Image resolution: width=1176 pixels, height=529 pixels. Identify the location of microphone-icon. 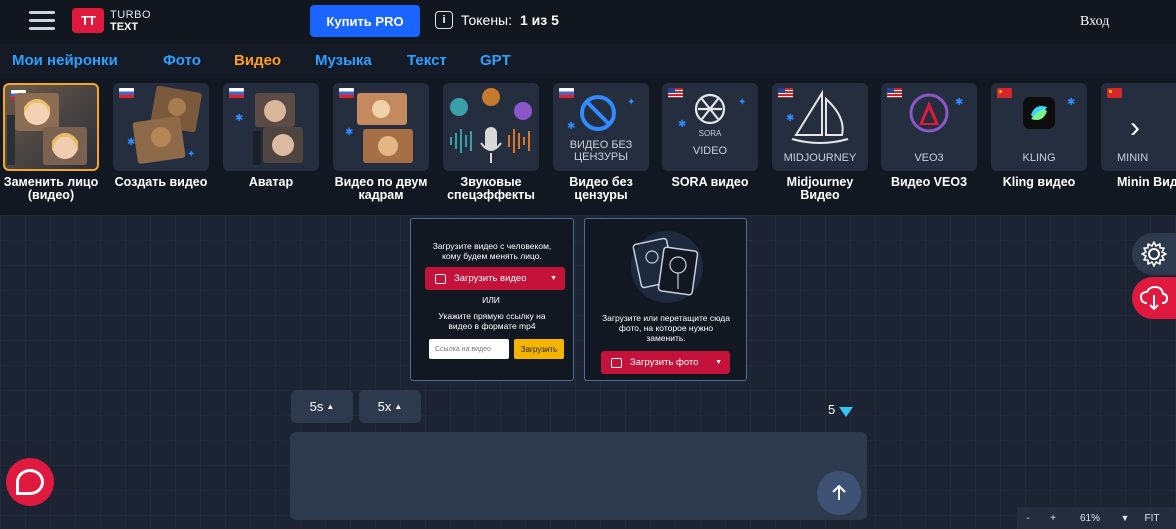
(491, 125).